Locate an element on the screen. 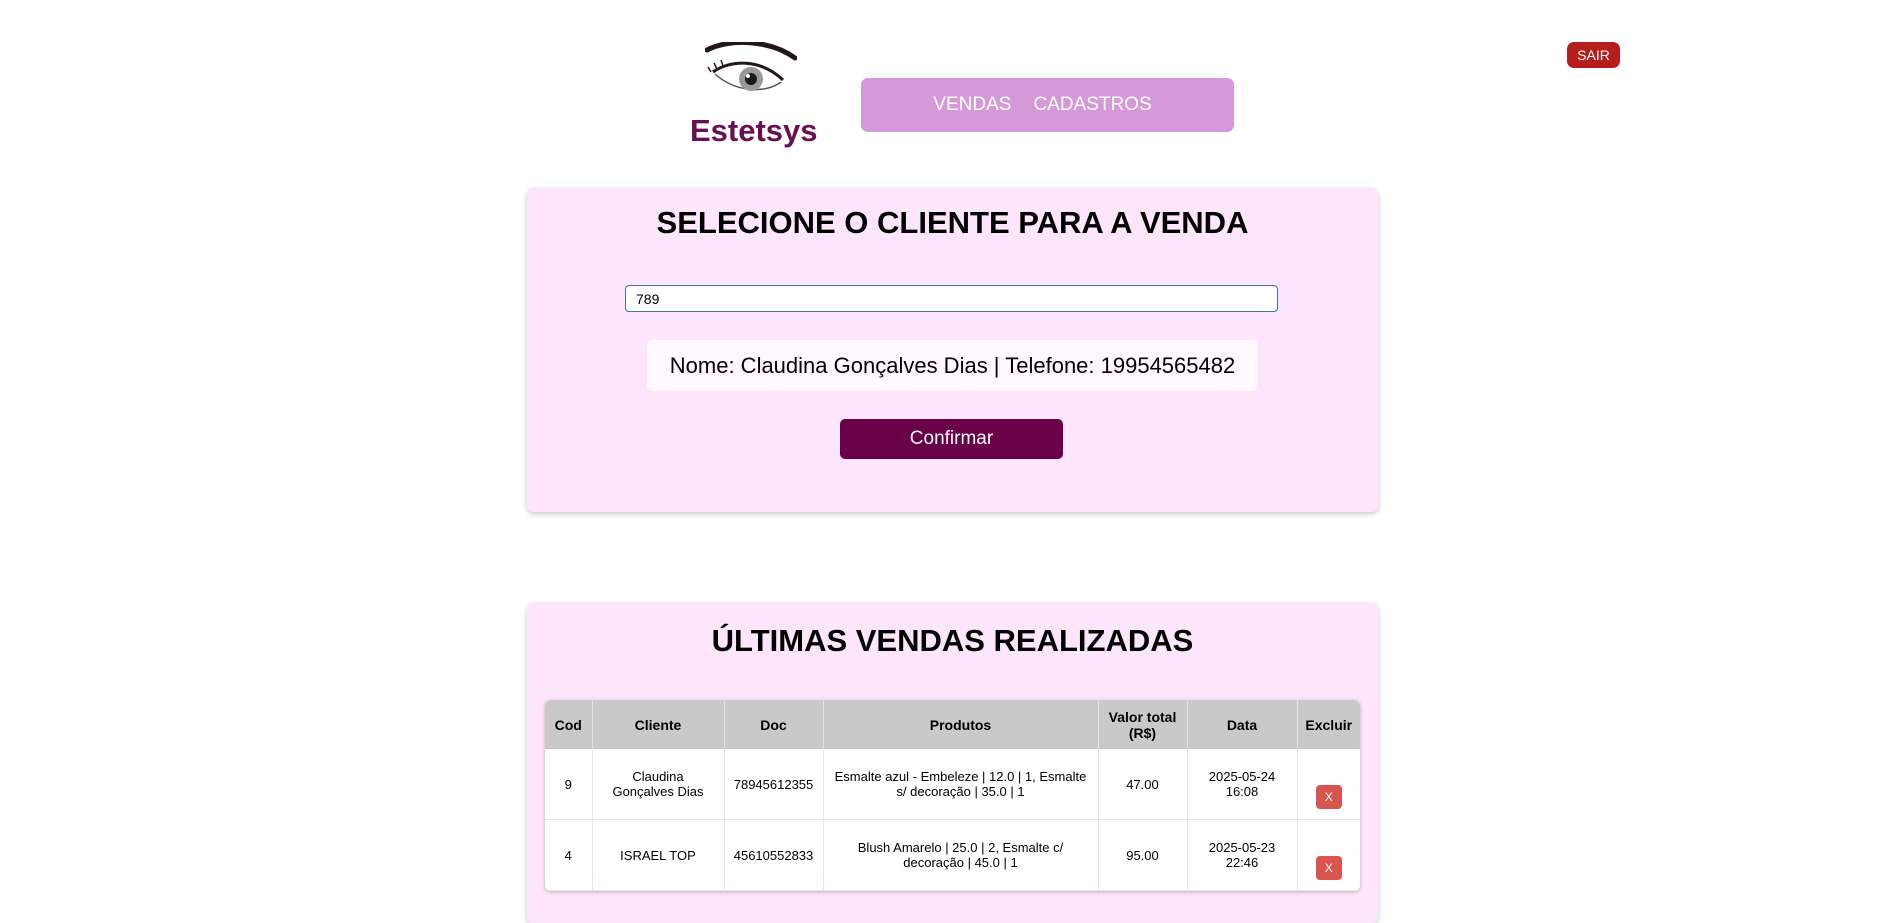  nav-vendas: VENDAS is located at coordinates (972, 105).